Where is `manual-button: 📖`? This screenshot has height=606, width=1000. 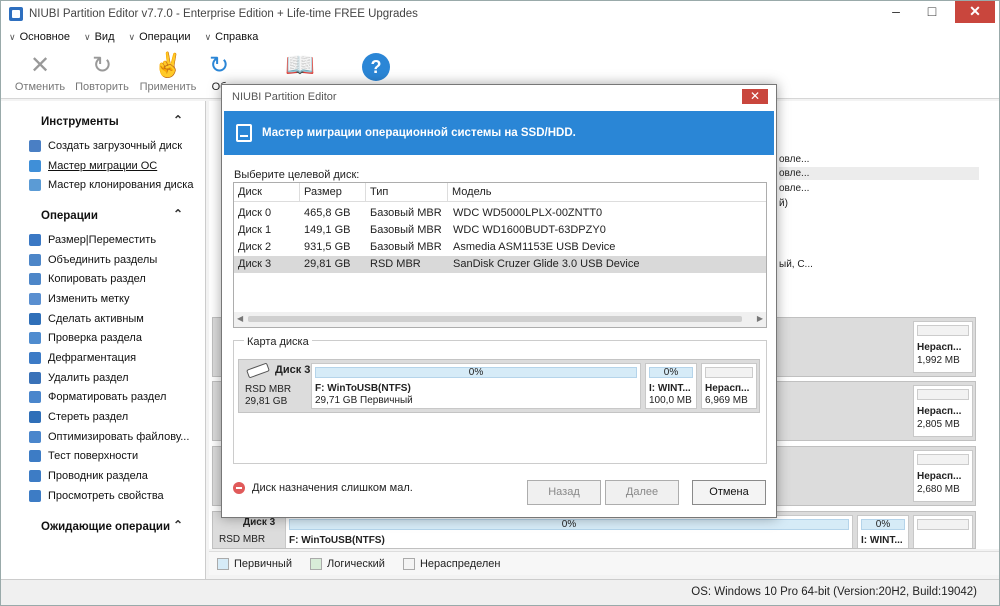 manual-button: 📖 is located at coordinates (300, 66).